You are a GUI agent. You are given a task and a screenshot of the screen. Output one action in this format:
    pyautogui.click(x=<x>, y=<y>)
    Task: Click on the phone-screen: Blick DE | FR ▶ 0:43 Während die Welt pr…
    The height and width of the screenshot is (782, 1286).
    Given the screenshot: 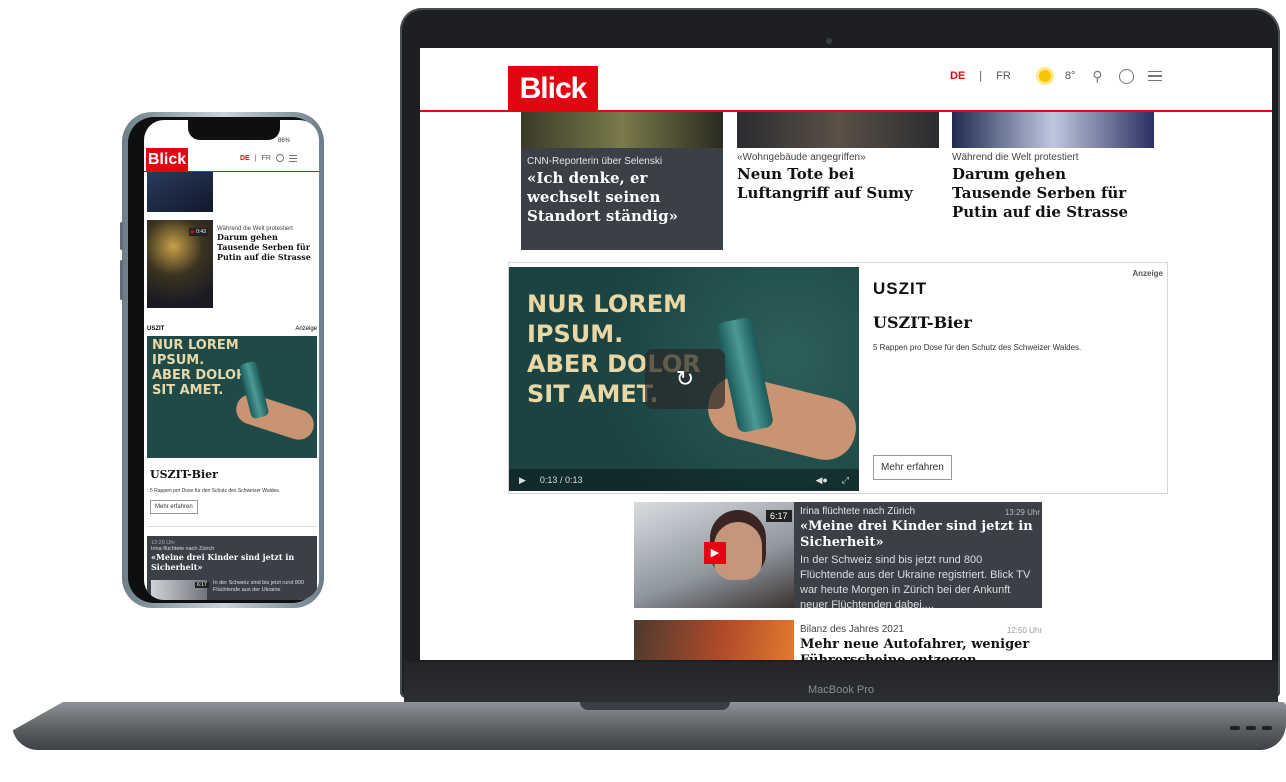 What is the action you would take?
    pyautogui.click(x=231, y=360)
    